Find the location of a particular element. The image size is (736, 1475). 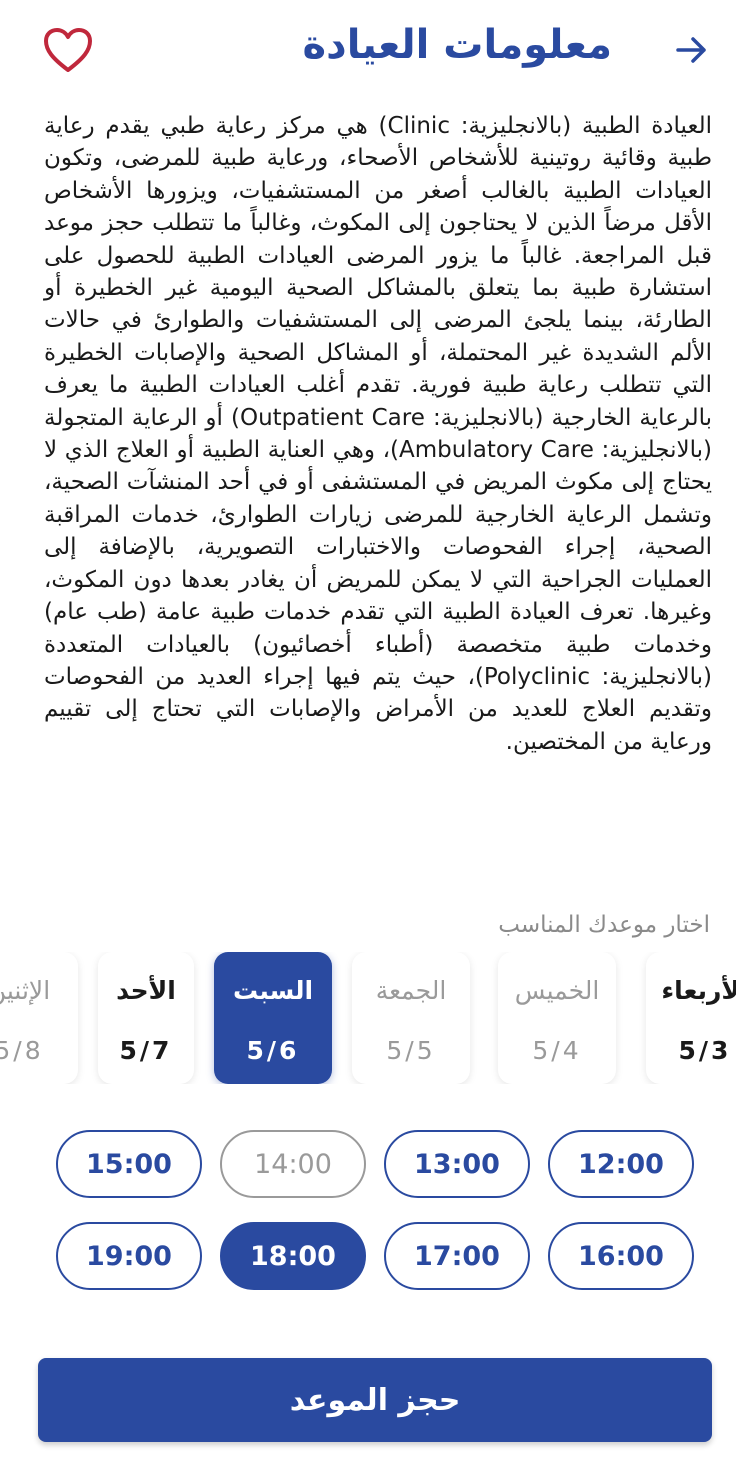

day-date: 5/8 is located at coordinates (22, 1050).